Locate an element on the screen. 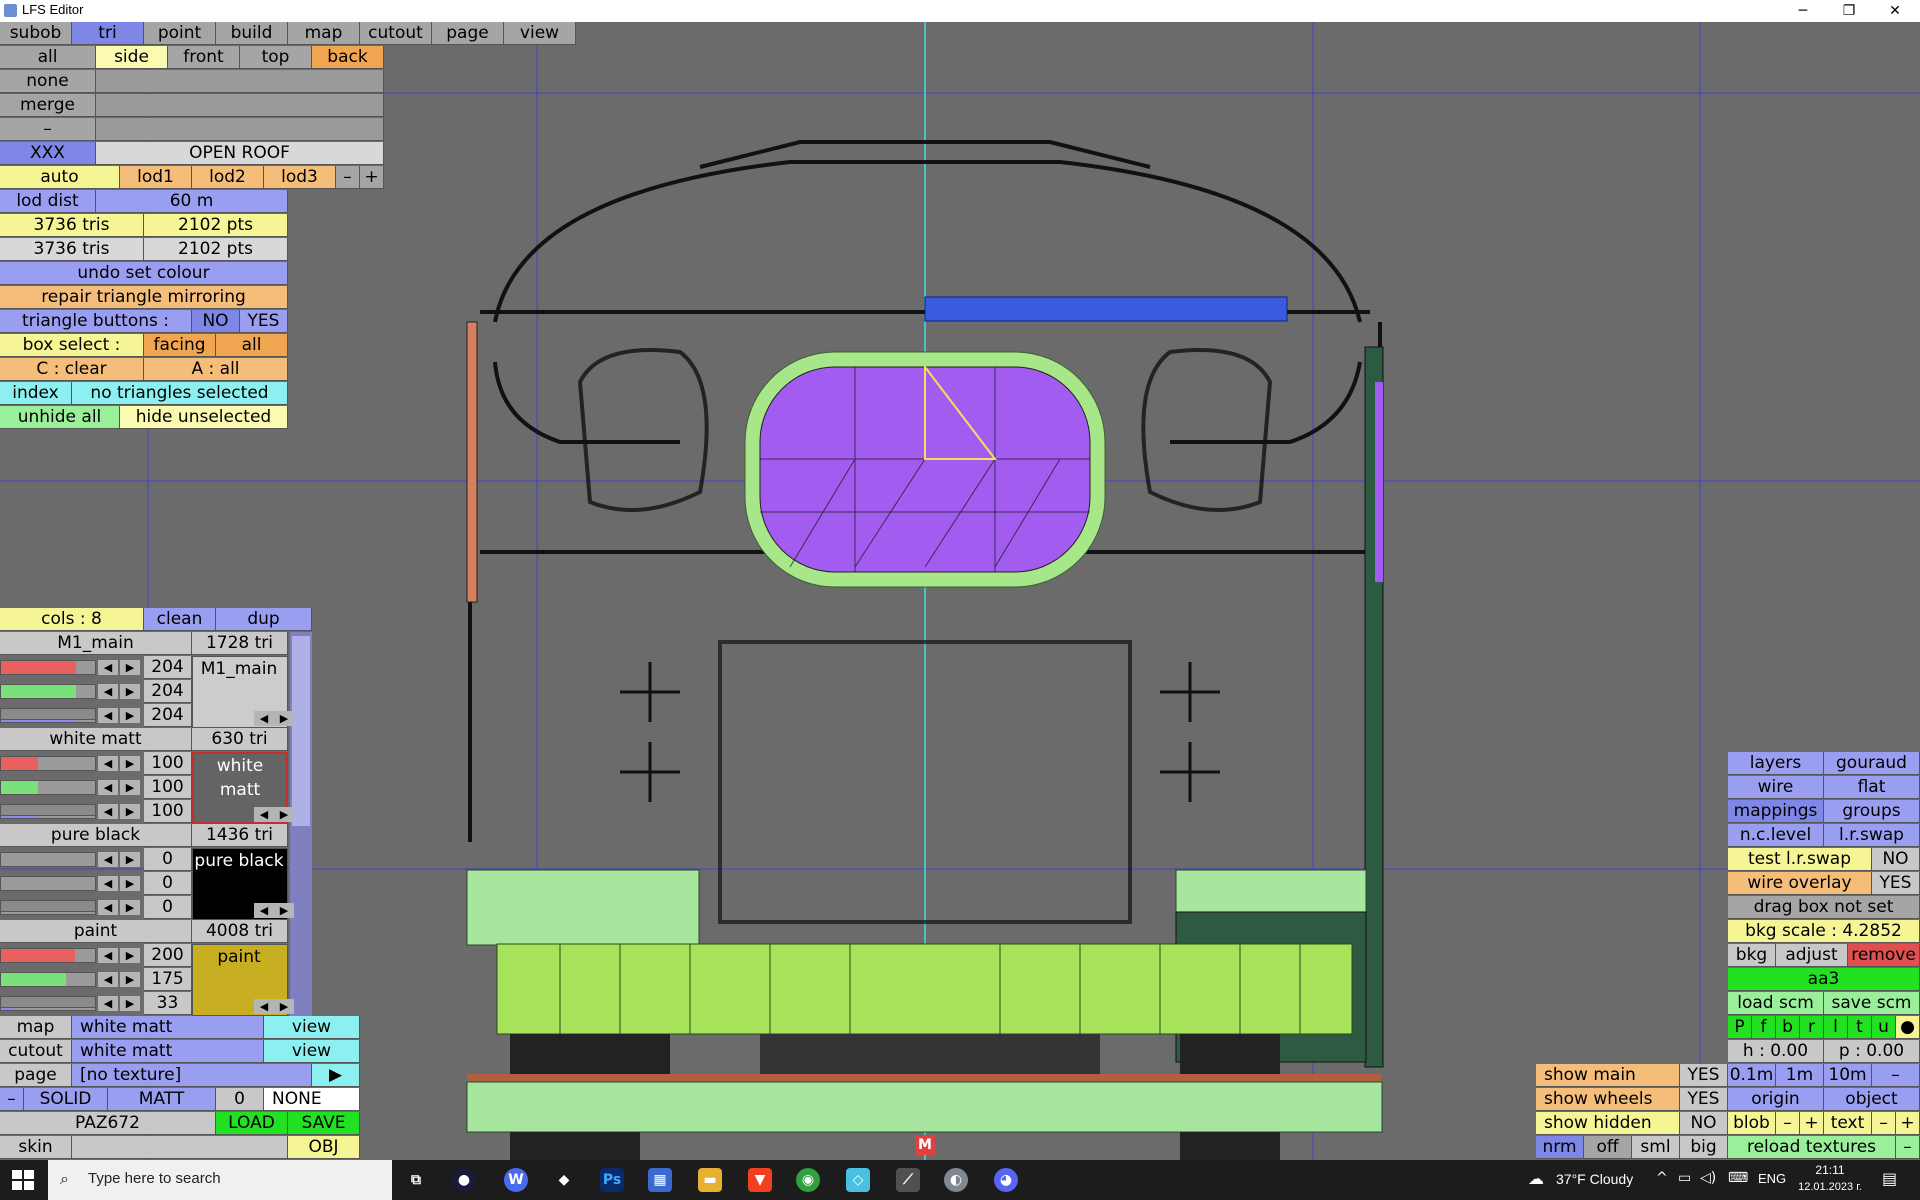 The width and height of the screenshot is (1920, 1200). page-next-button: ▶ is located at coordinates (336, 1075).